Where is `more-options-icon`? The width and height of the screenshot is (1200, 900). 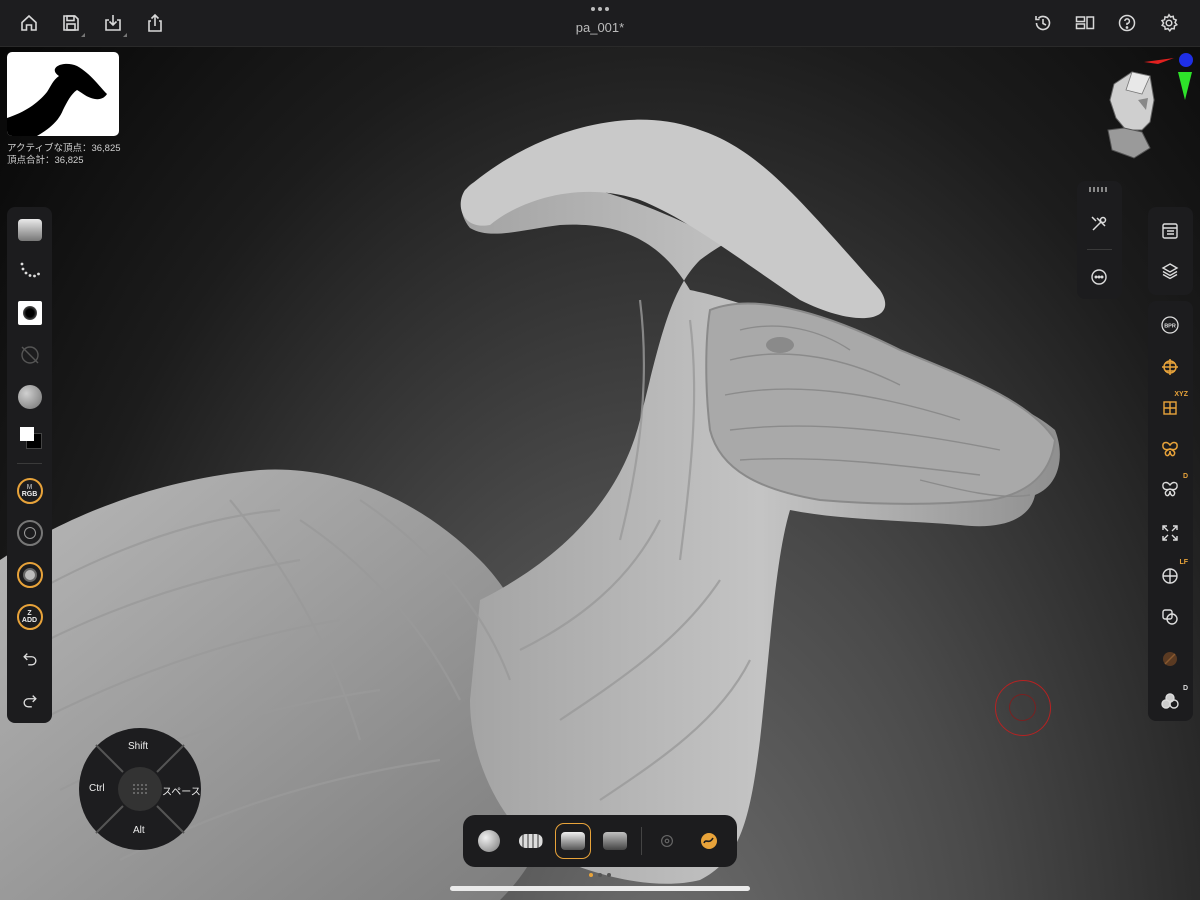 more-options-icon is located at coordinates (1099, 277).